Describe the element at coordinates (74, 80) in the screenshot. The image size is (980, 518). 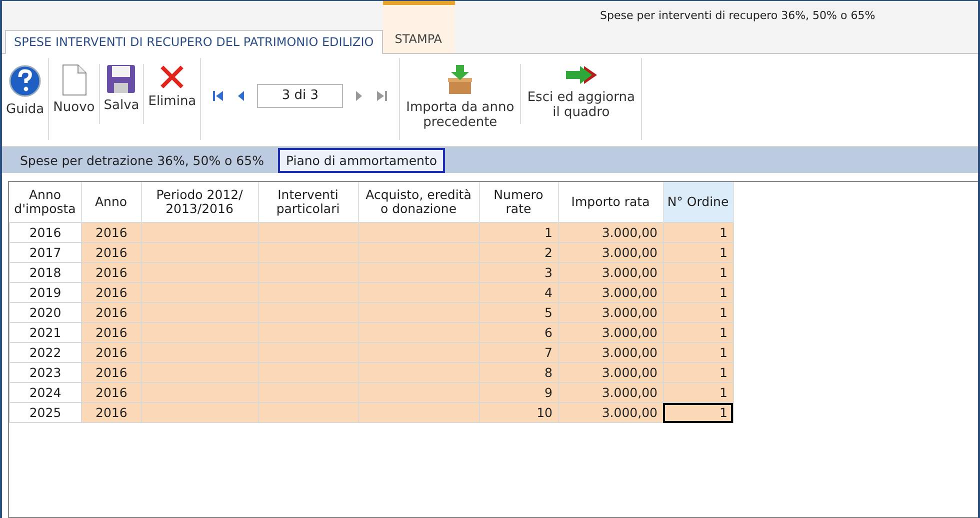
I see `document-icon` at that location.